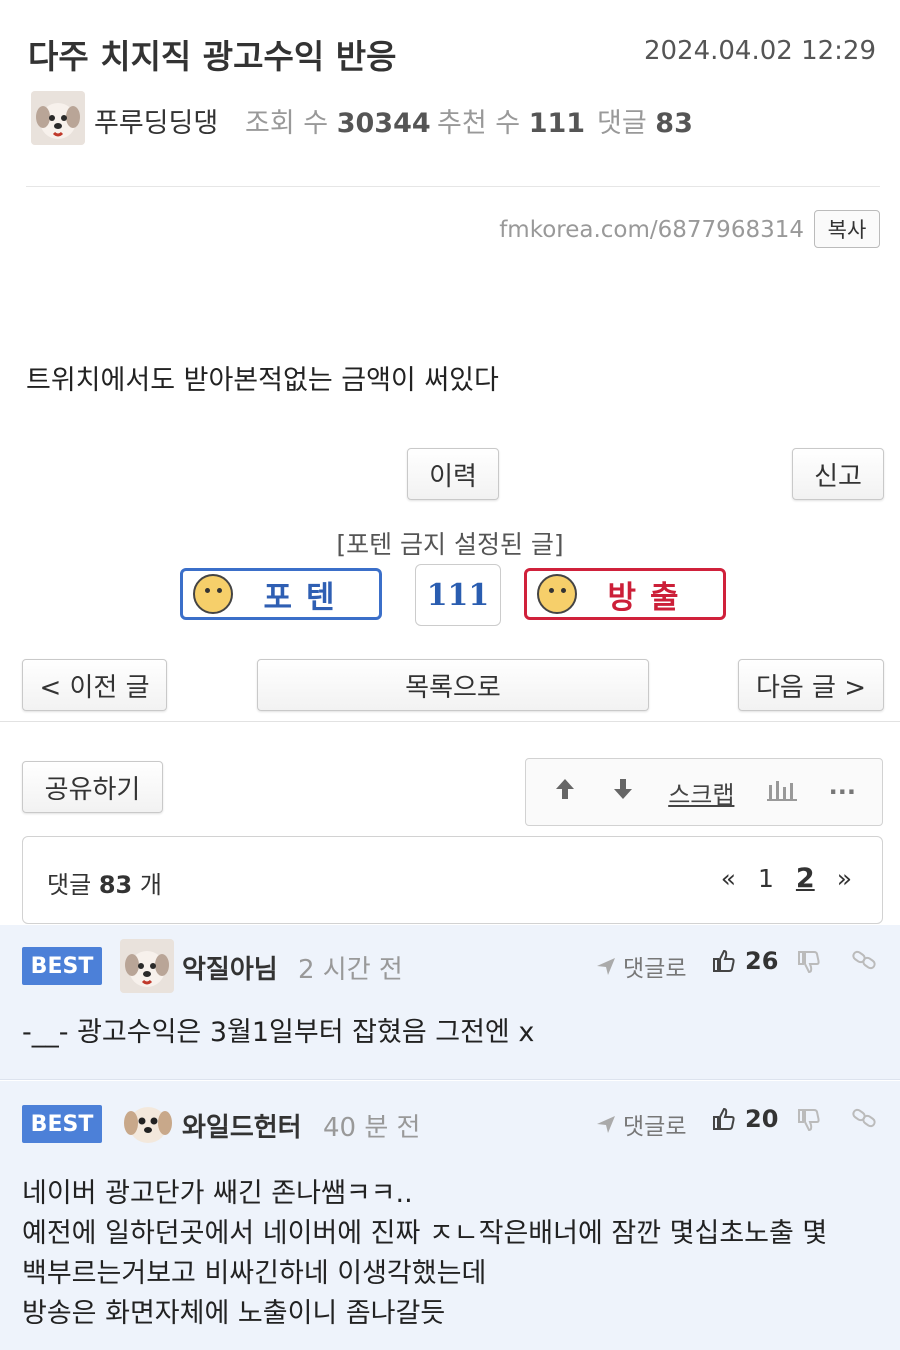 The width and height of the screenshot is (900, 1350). I want to click on comment-line: 방송은 화면자체에 노출이니 좀나갈듯, so click(234, 1313).